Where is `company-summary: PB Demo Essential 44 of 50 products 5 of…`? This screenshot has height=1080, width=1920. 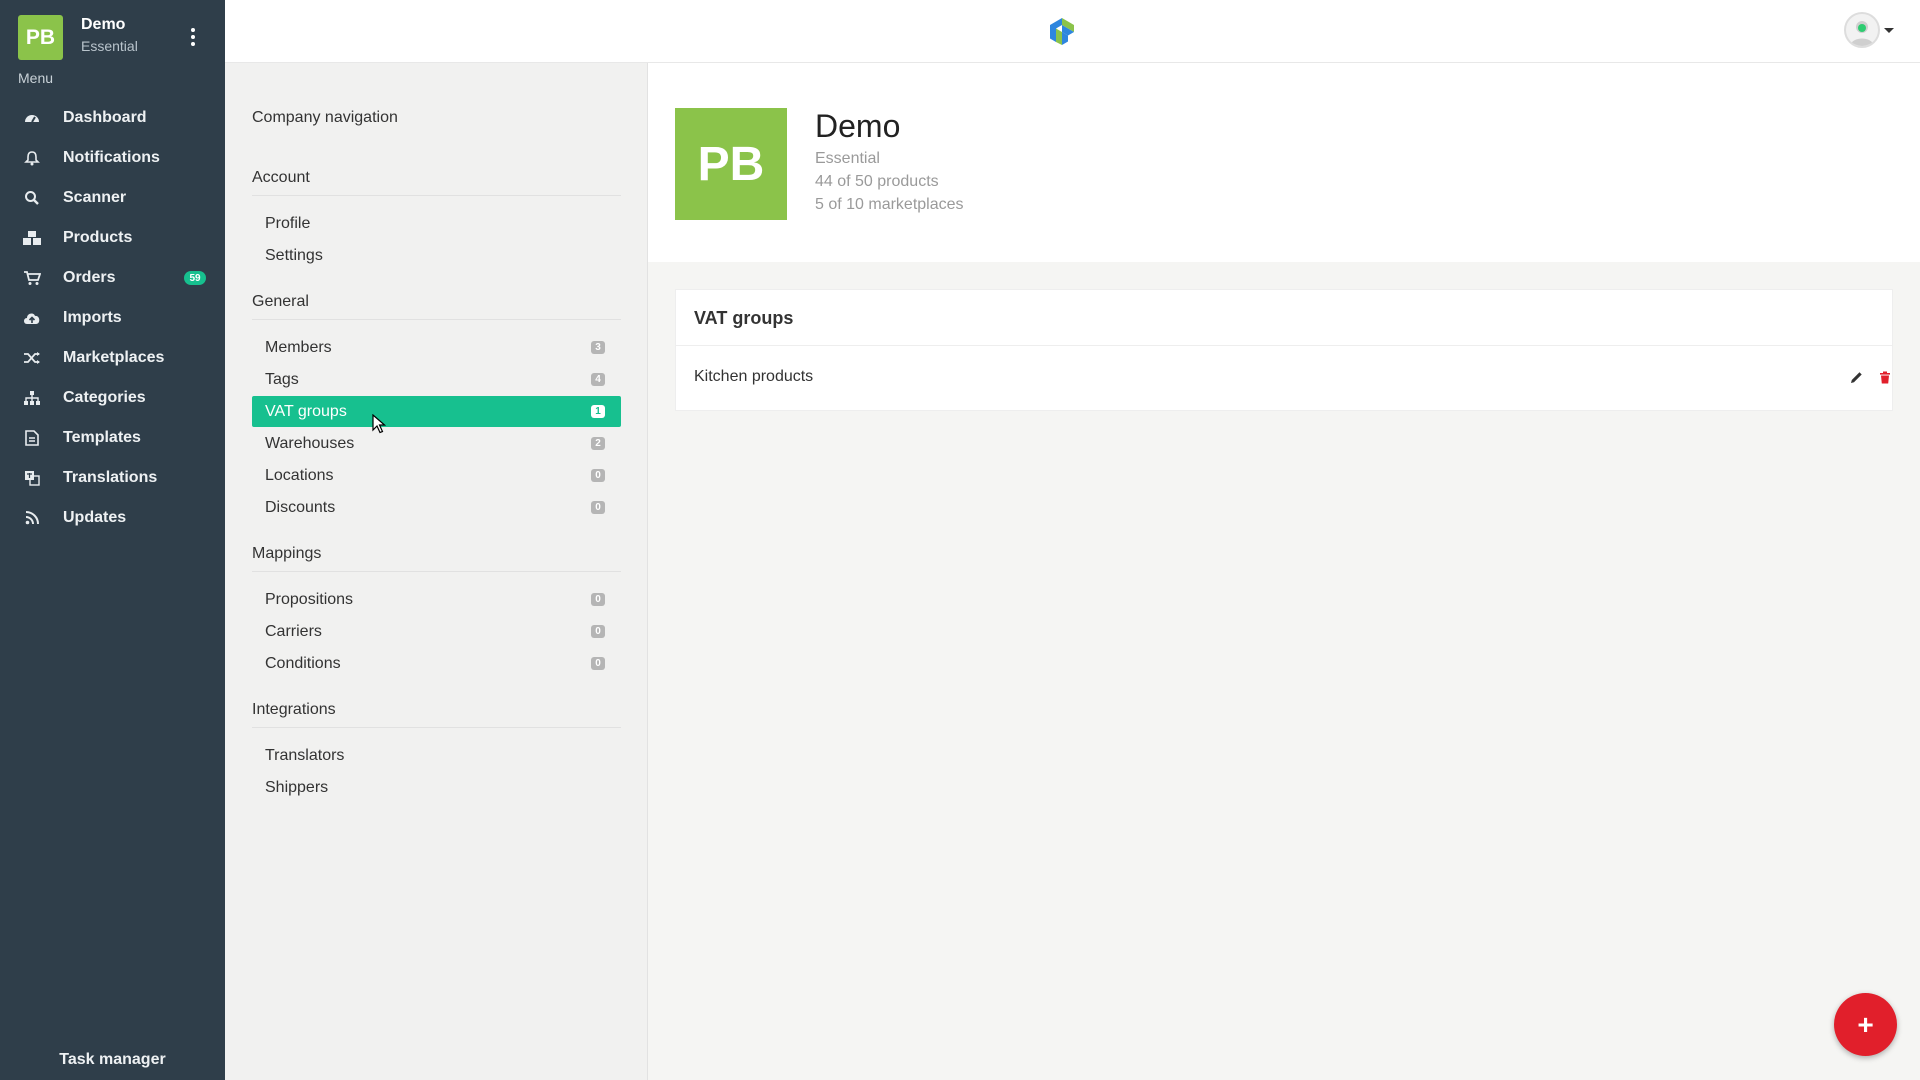
company-summary: PB Demo Essential 44 of 50 products 5 of… is located at coordinates (1284, 162).